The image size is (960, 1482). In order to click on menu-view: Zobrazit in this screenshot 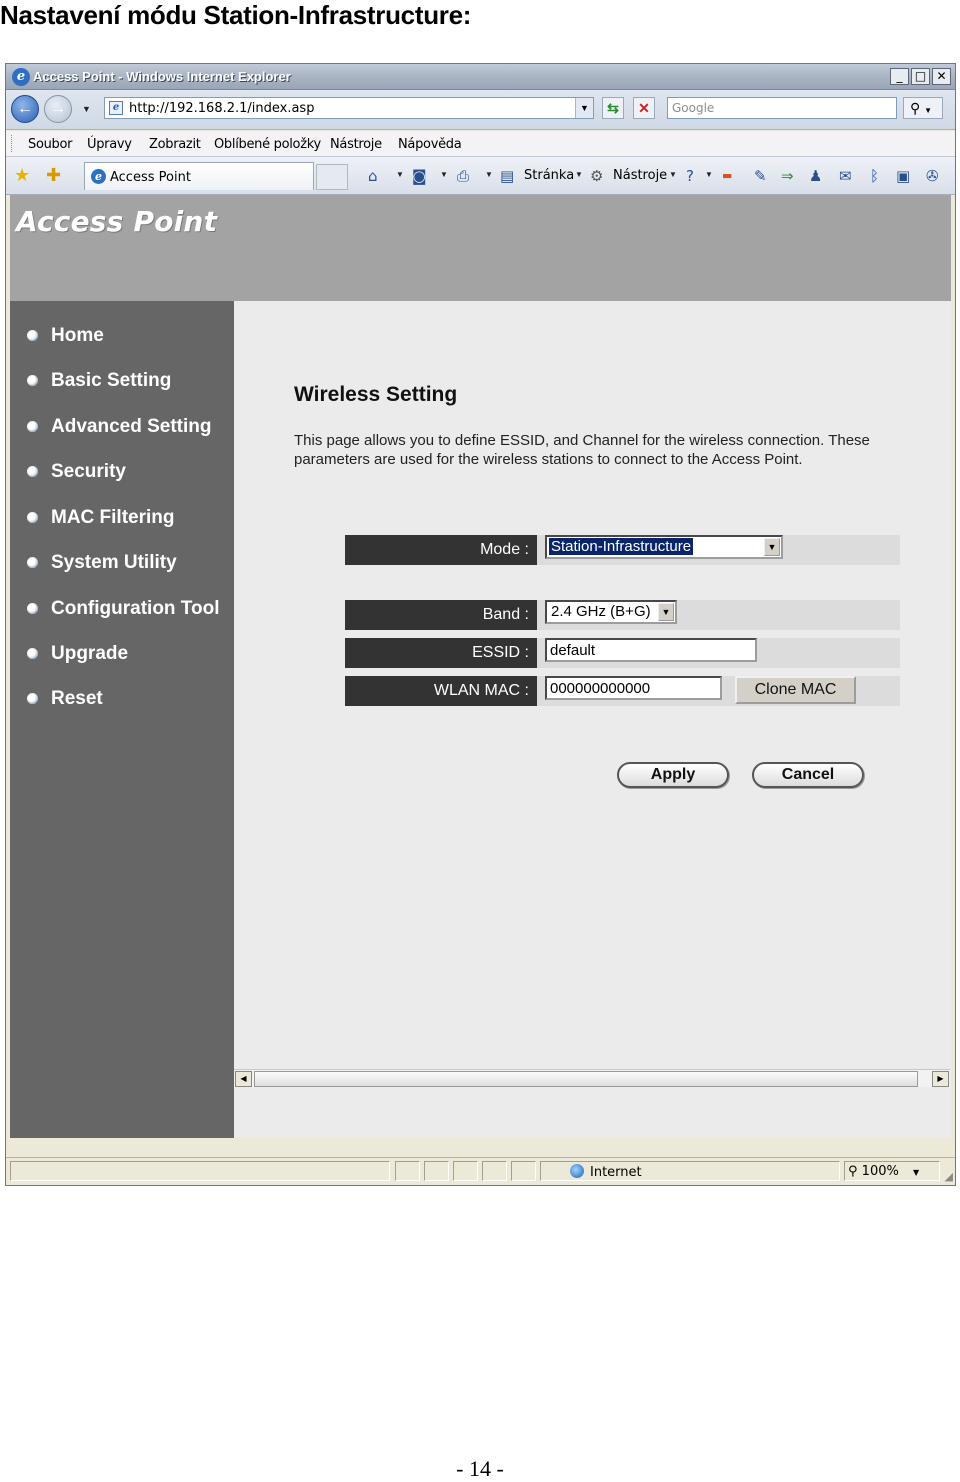, I will do `click(175, 144)`.